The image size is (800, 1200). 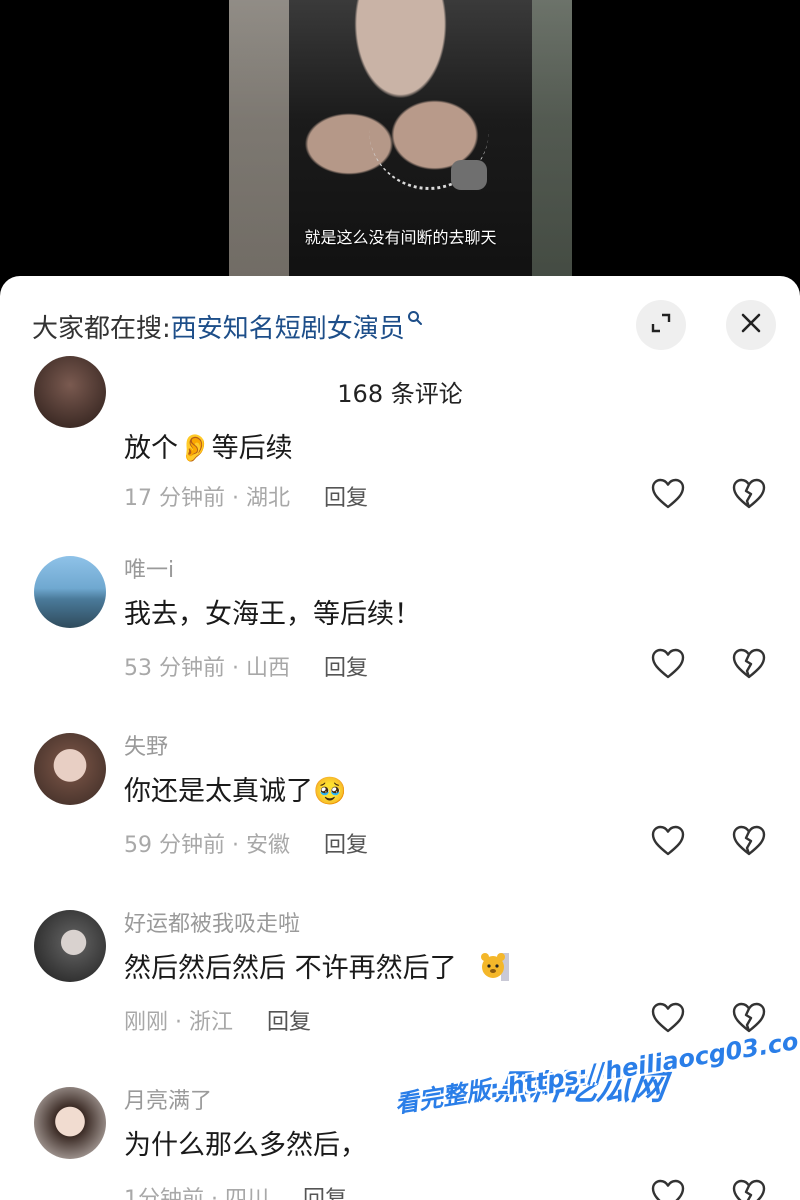 What do you see at coordinates (469, 175) in the screenshot?
I see `lapel-mic-graphic` at bounding box center [469, 175].